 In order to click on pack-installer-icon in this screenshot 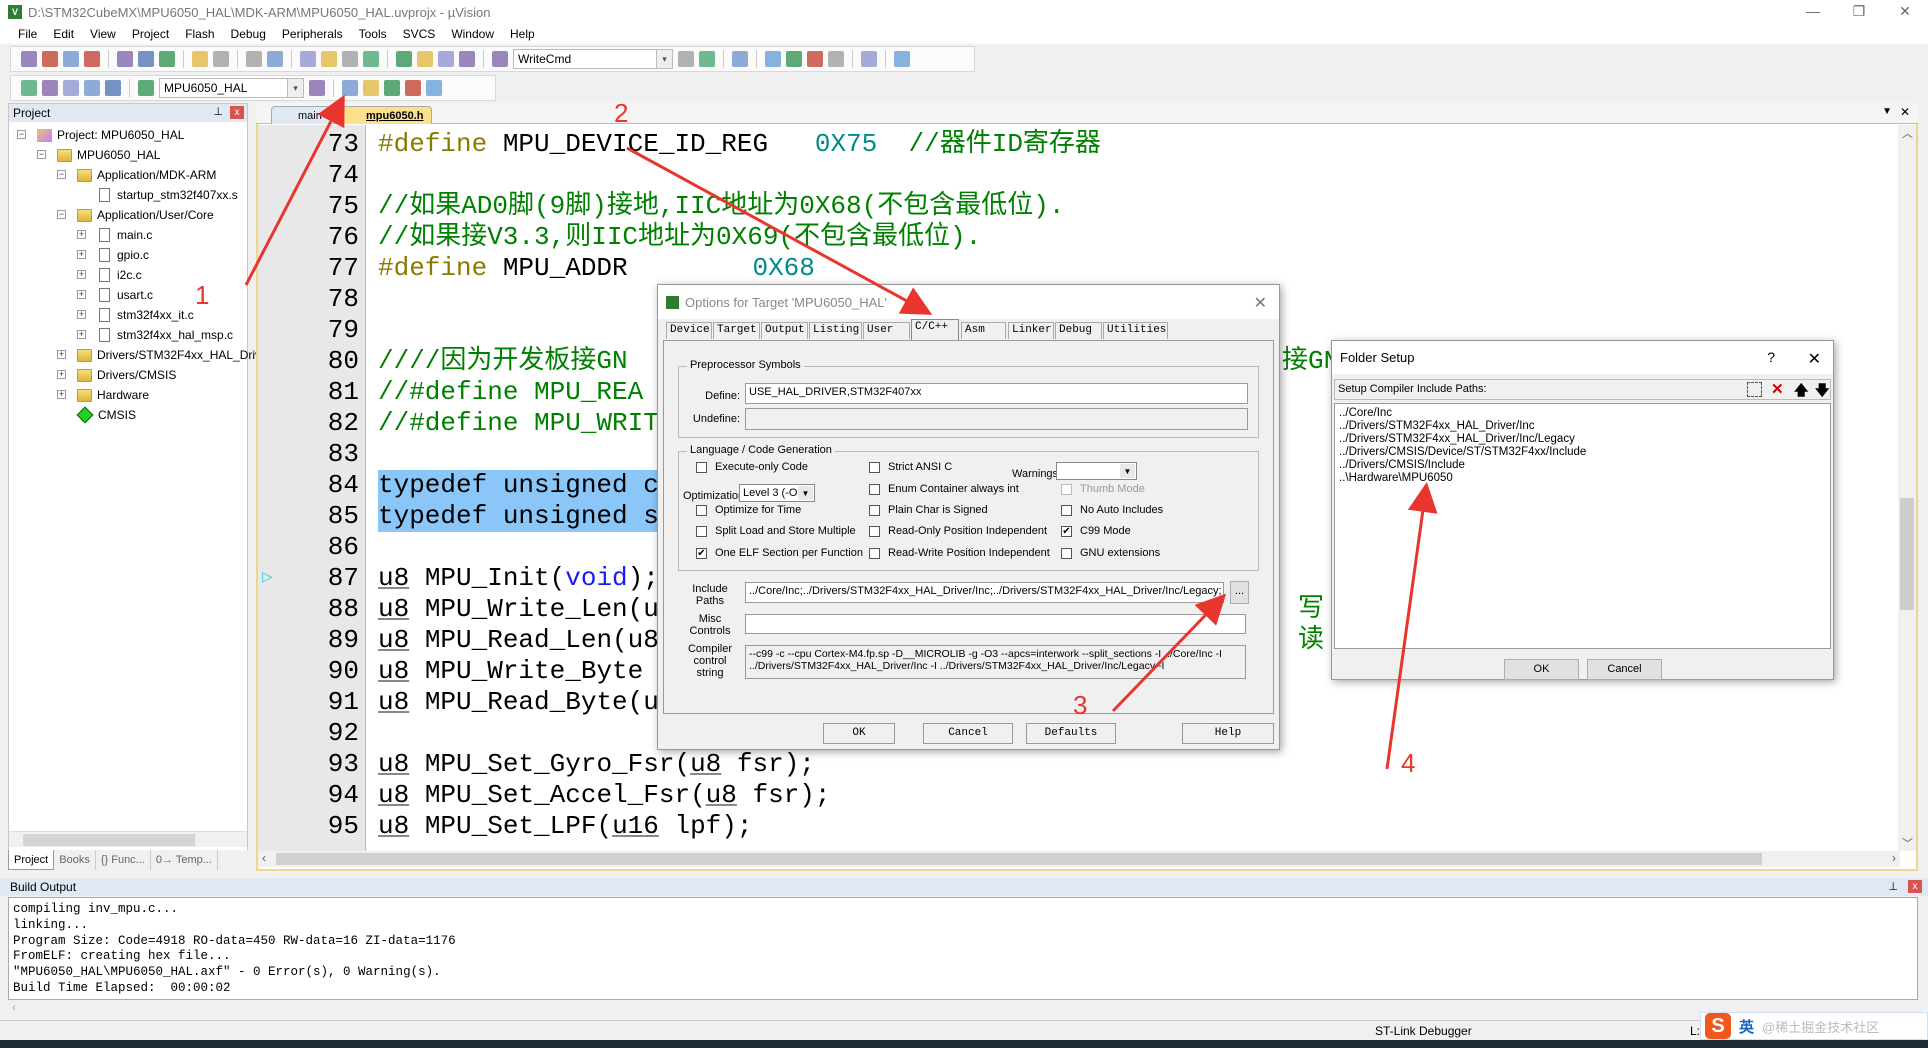, I will do `click(392, 88)`.